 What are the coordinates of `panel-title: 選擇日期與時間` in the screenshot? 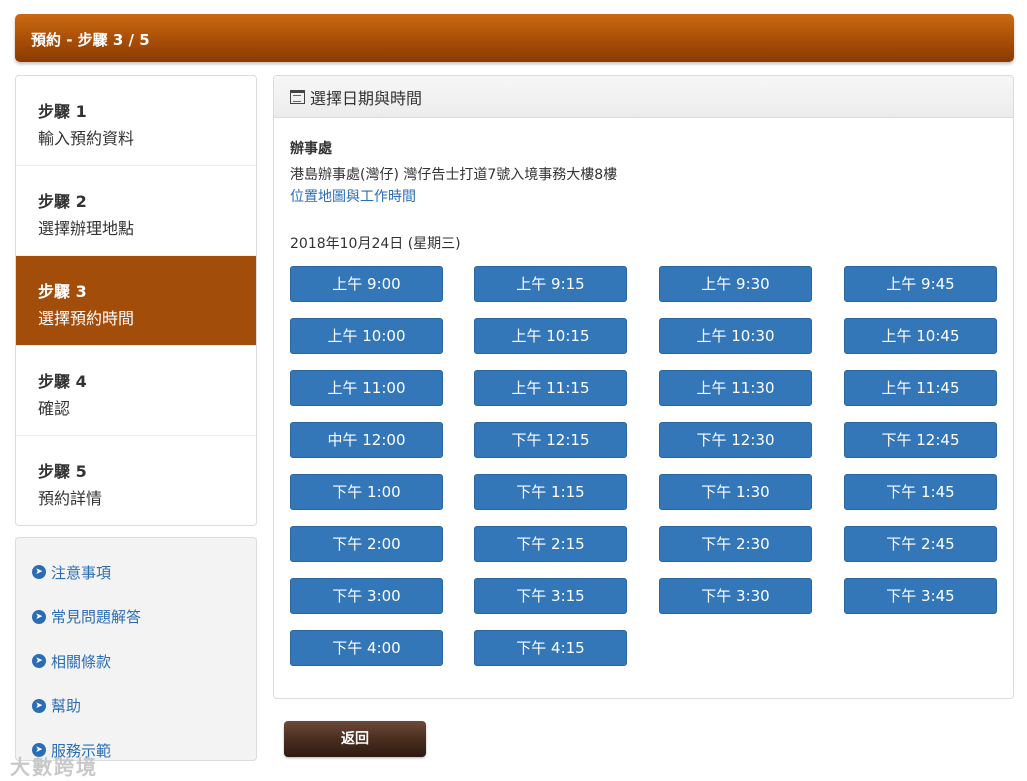 It's located at (366, 98).